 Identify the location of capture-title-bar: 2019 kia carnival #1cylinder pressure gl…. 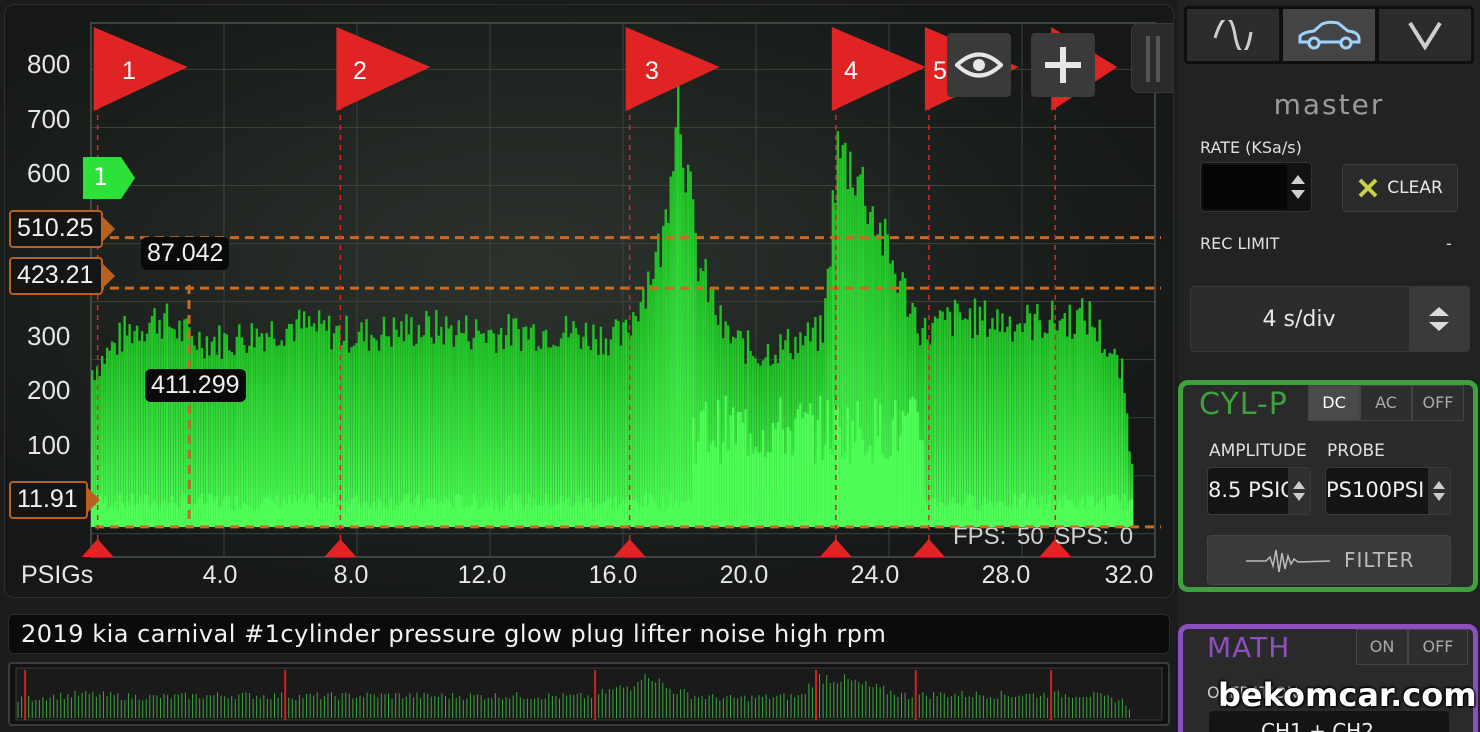
(589, 634).